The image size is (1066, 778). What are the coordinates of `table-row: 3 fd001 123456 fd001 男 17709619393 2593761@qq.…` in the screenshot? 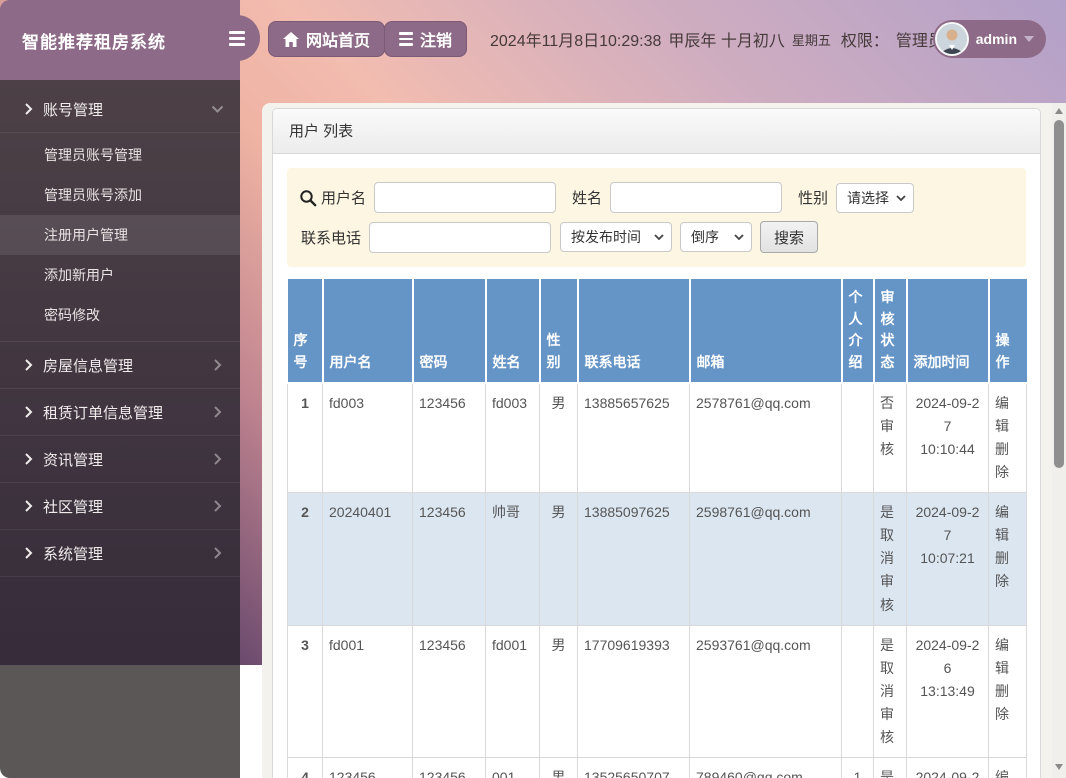 It's located at (657, 691).